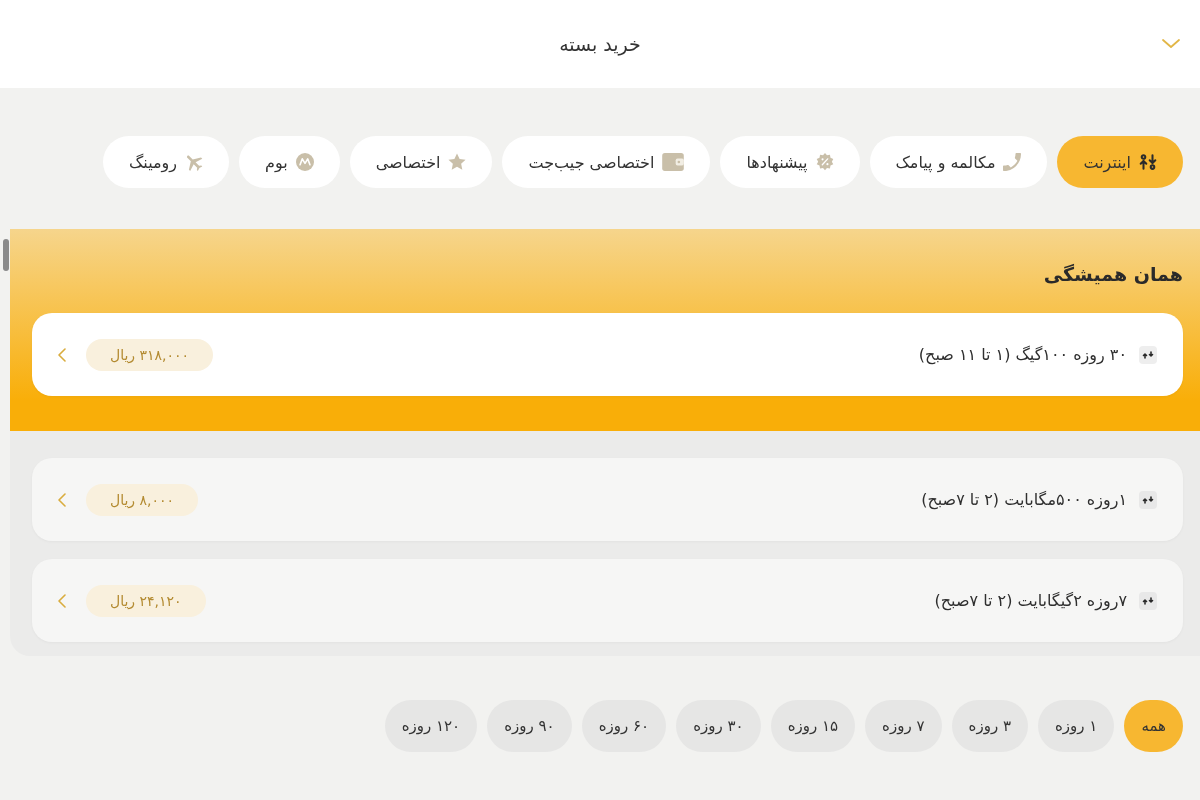 This screenshot has height=800, width=1200. What do you see at coordinates (824, 162) in the screenshot?
I see `percent-badge-icon` at bounding box center [824, 162].